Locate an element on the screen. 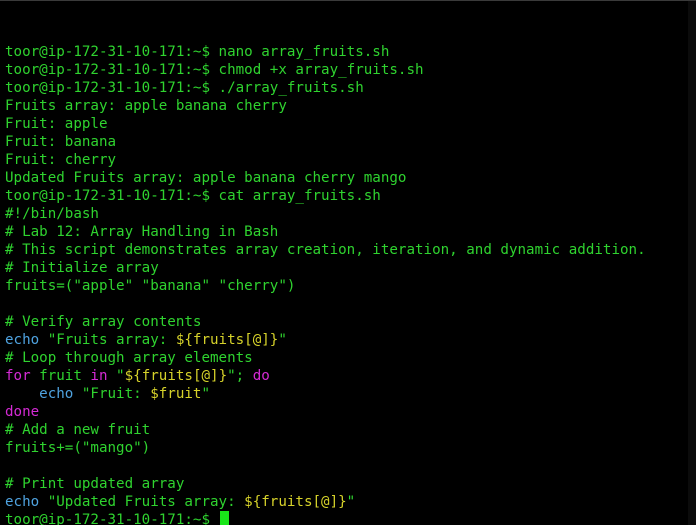 This screenshot has height=525, width=696. terminal-line: toor@ip-172-31-10-171:~$ is located at coordinates (350, 518).